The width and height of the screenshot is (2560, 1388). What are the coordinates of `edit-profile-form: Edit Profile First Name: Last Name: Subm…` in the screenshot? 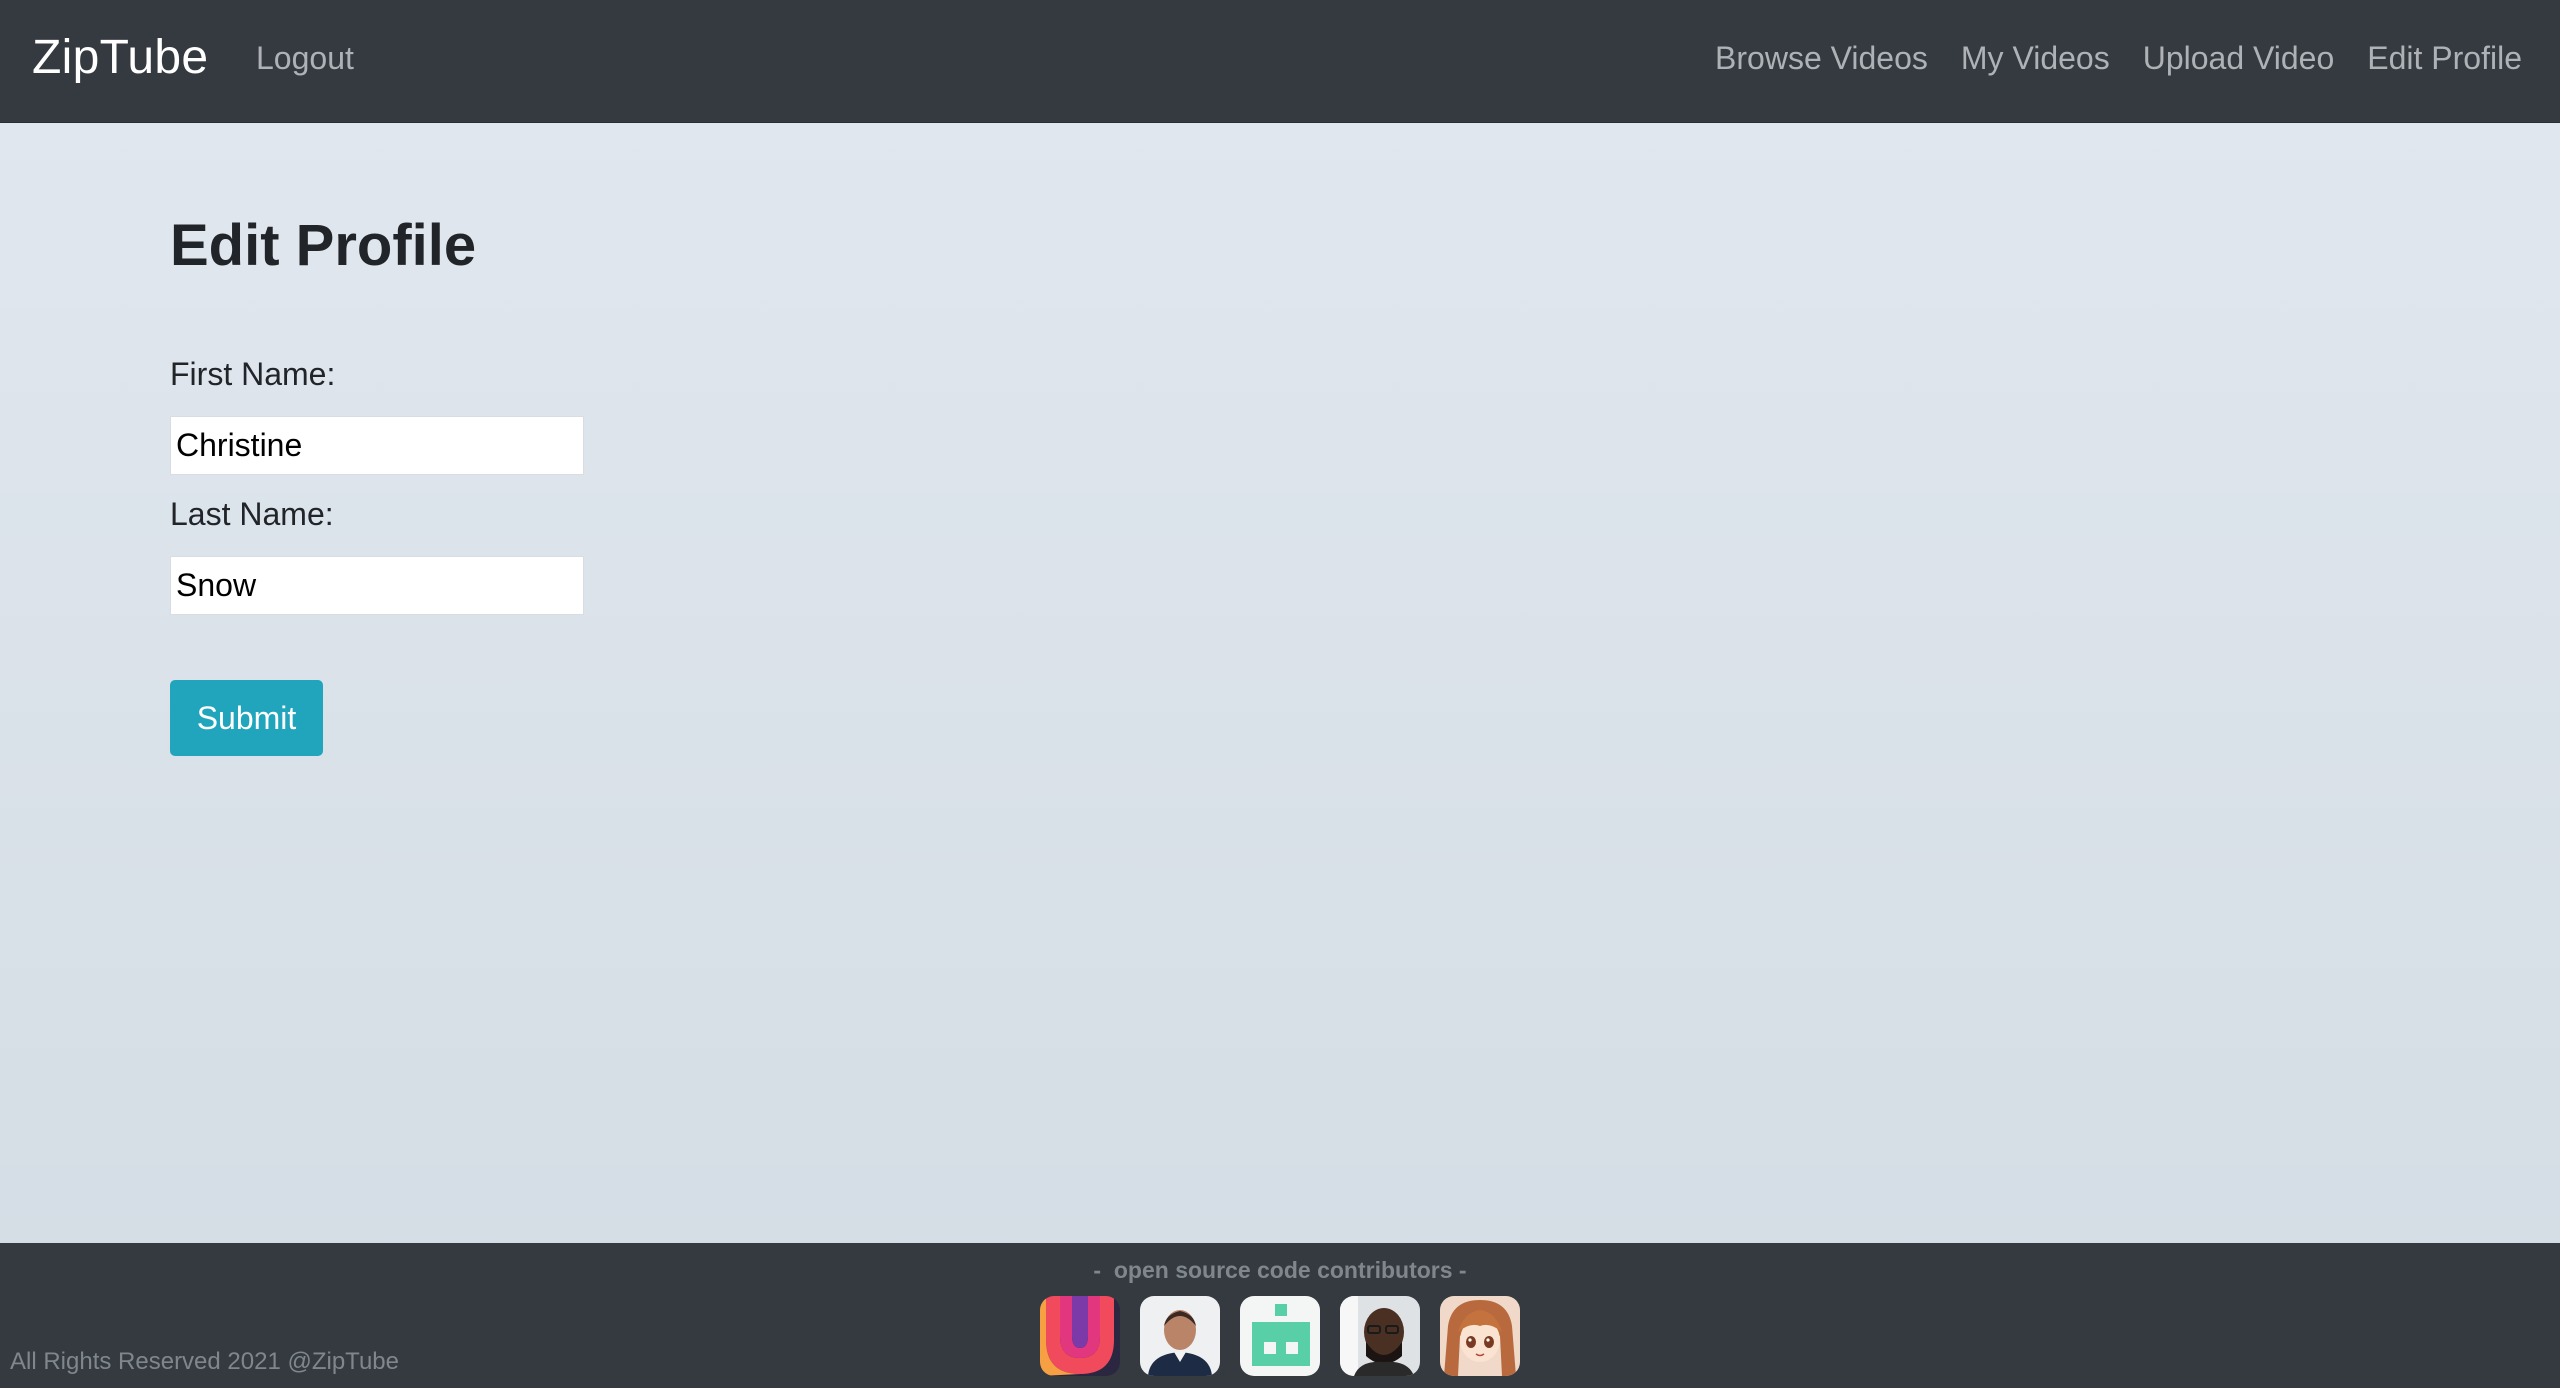 It's located at (377, 483).